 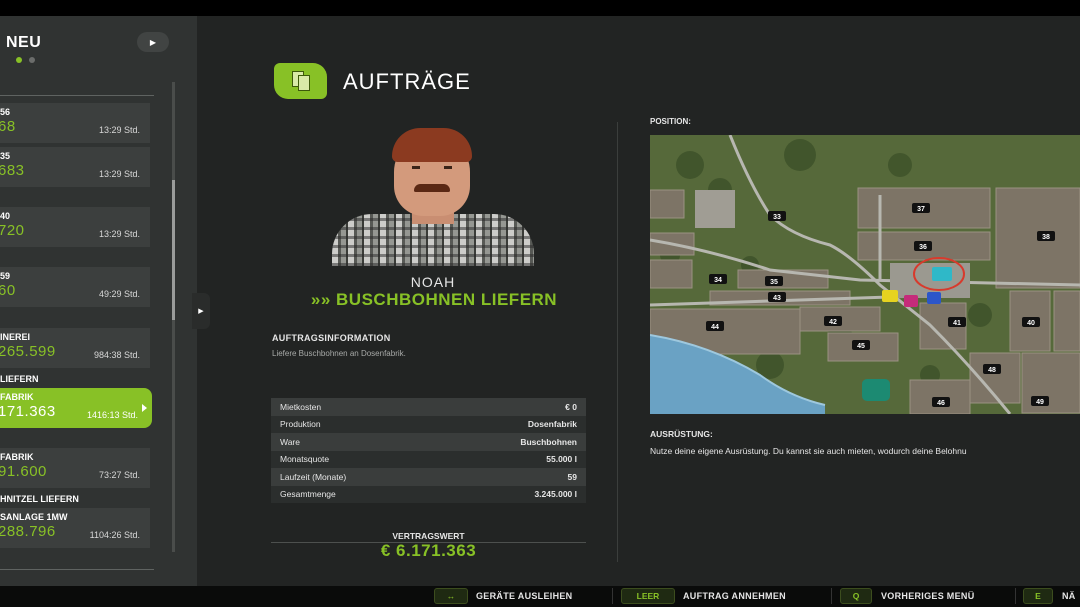 I want to click on svg-text: 48, so click(x=992, y=370).